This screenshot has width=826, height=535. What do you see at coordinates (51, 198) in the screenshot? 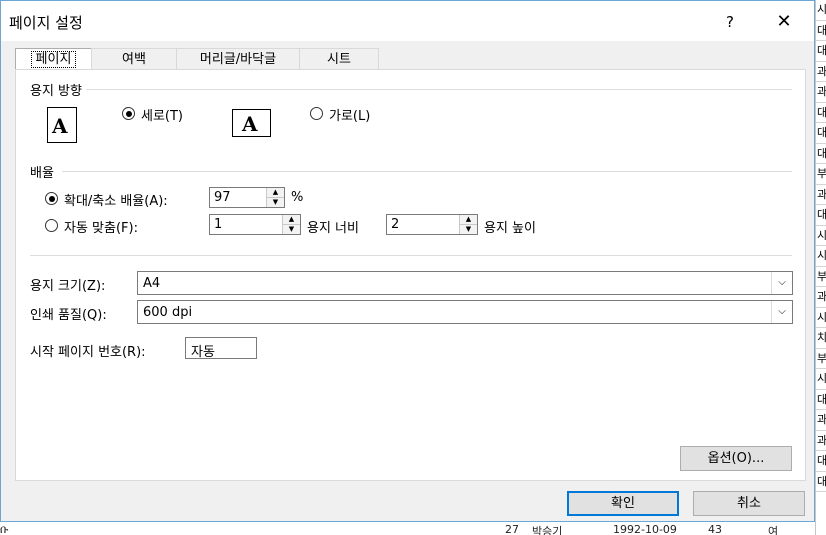
I see `adjust-to-radio` at bounding box center [51, 198].